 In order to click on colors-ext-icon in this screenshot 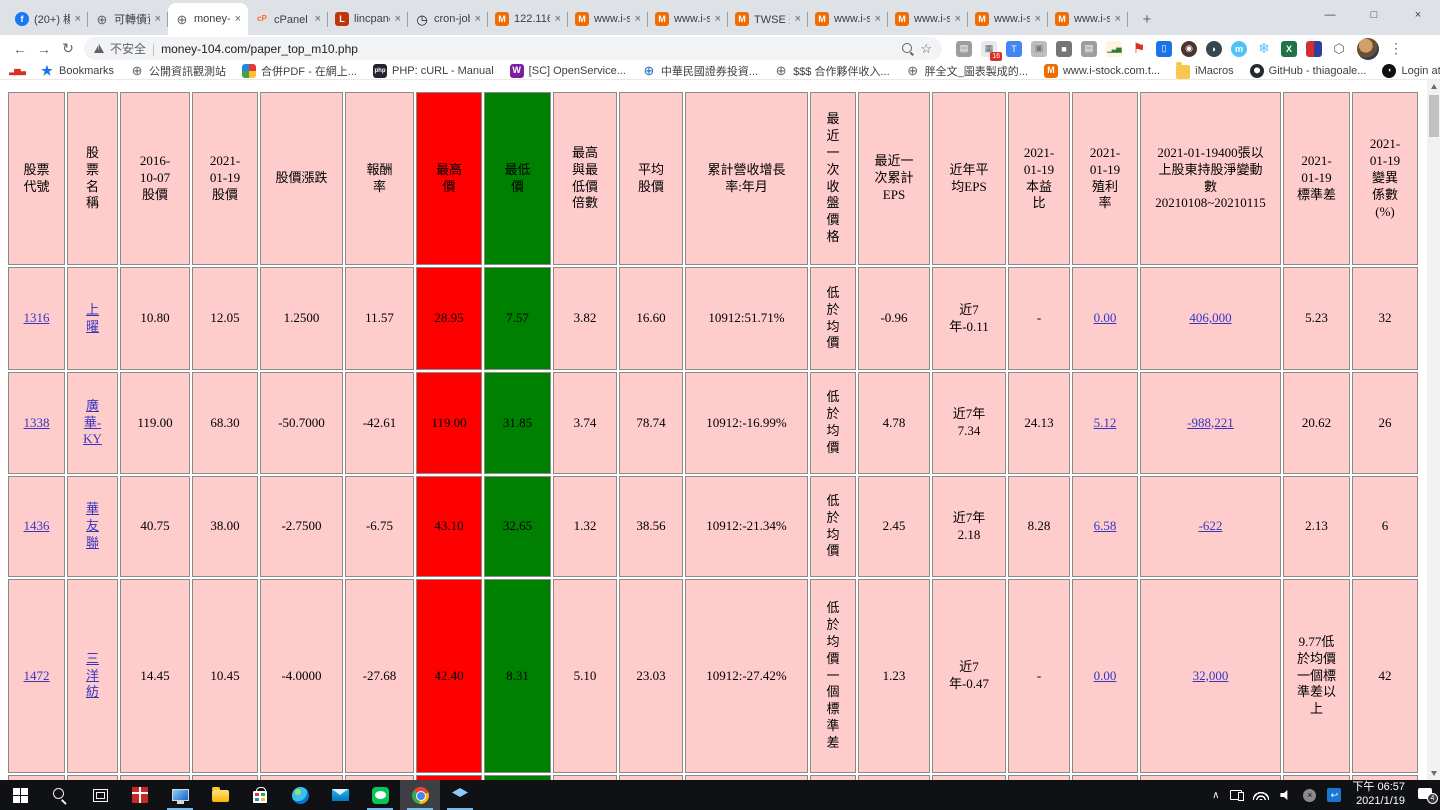, I will do `click(1314, 48)`.